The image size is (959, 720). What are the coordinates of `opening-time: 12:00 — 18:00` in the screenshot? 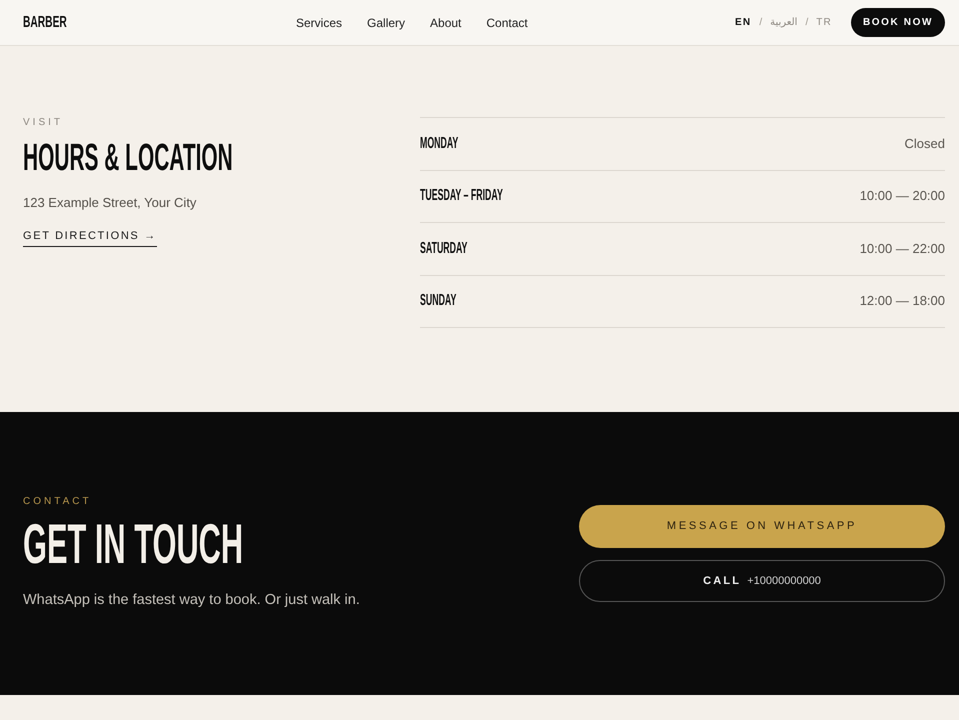 It's located at (902, 301).